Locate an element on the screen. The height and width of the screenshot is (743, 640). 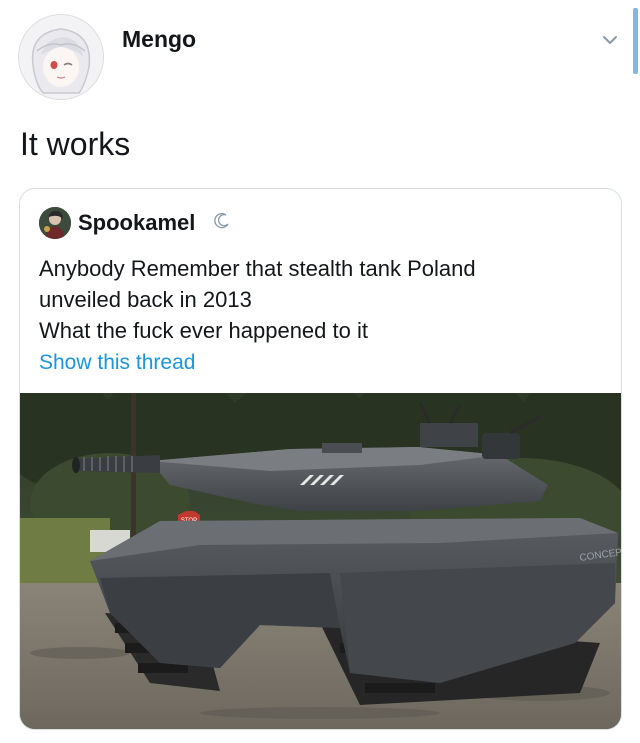
user-avatar is located at coordinates (61, 57).